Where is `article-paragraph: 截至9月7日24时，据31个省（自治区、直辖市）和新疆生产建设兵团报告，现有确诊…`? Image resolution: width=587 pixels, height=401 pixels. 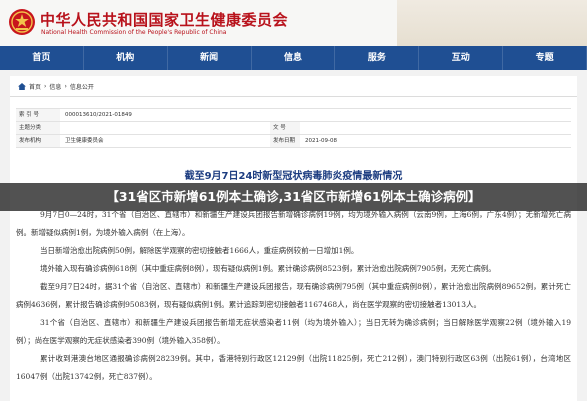
article-paragraph: 截至9月7日24时，据31个省（自治区、直辖市）和新疆生产建设兵团报告，现有确诊… is located at coordinates (293, 295).